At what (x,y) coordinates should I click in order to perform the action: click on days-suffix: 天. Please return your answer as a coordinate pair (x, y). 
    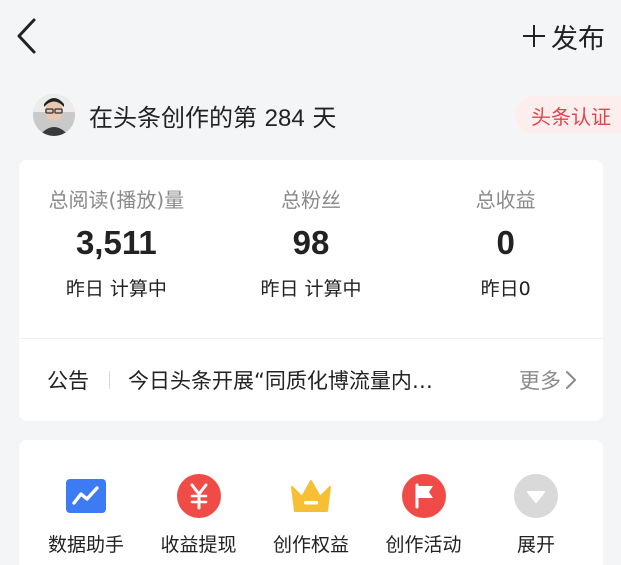
    Looking at the image, I should click on (320, 117).